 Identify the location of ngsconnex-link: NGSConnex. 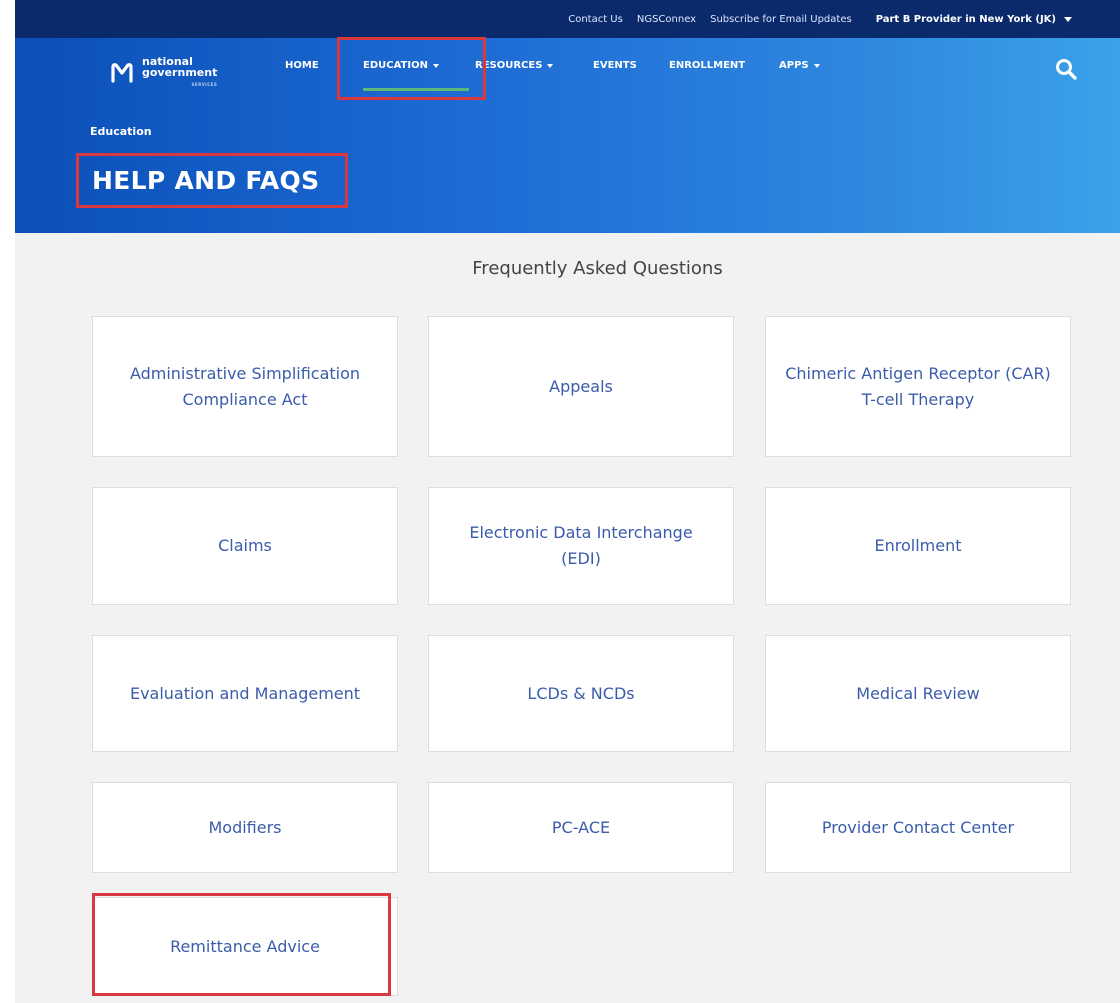
(666, 19).